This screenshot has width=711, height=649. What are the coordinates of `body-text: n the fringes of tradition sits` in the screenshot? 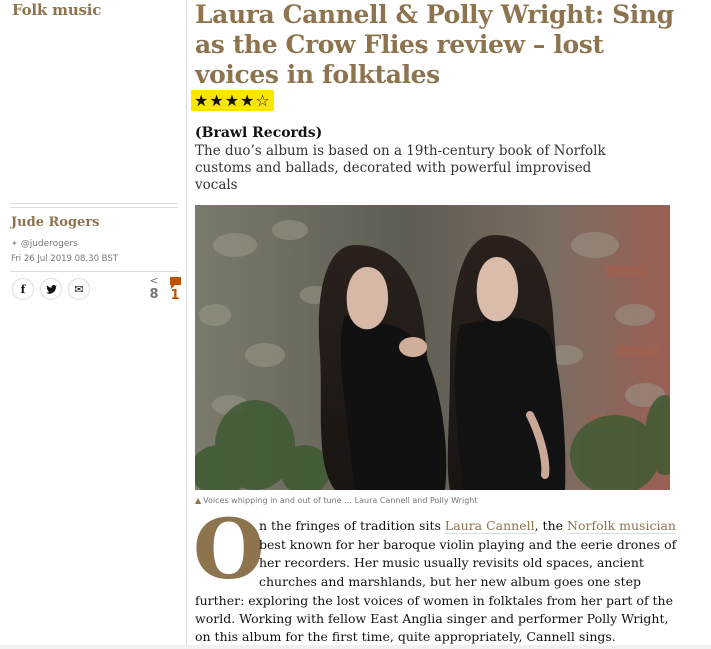 It's located at (352, 525).